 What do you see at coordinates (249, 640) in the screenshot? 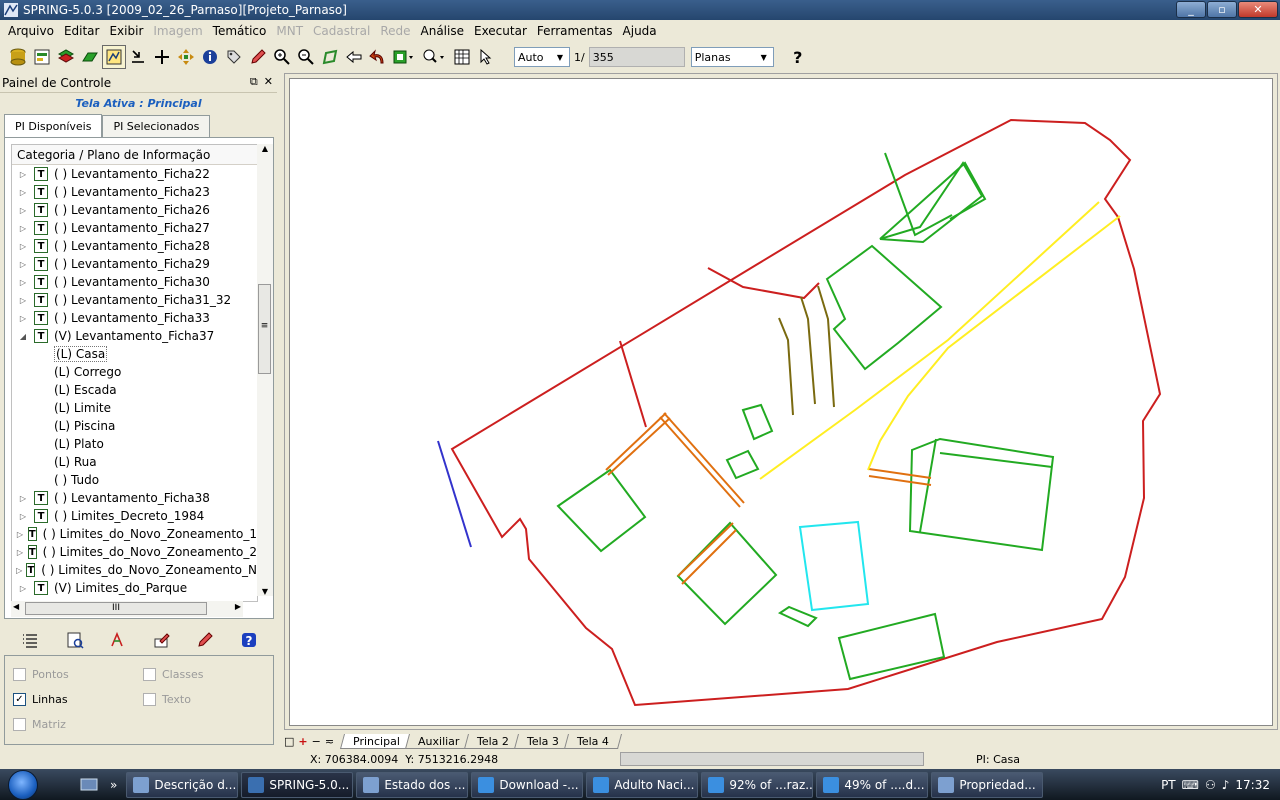
I see `help-panel-icon: ?` at bounding box center [249, 640].